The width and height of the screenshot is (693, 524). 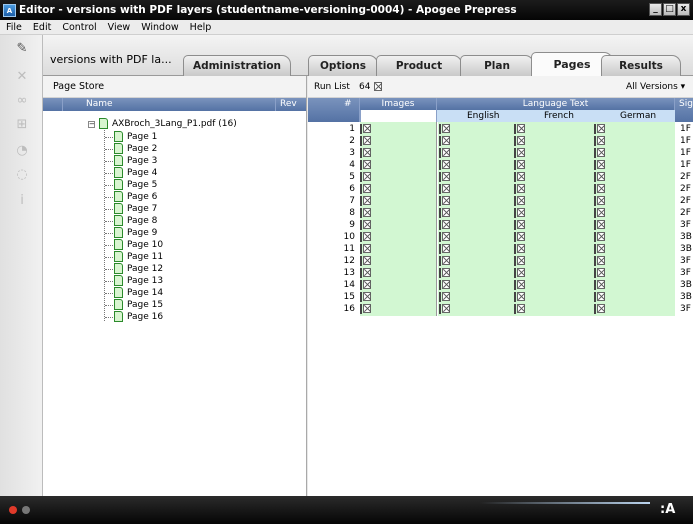 What do you see at coordinates (22, 201) in the screenshot?
I see `info-icon: i` at bounding box center [22, 201].